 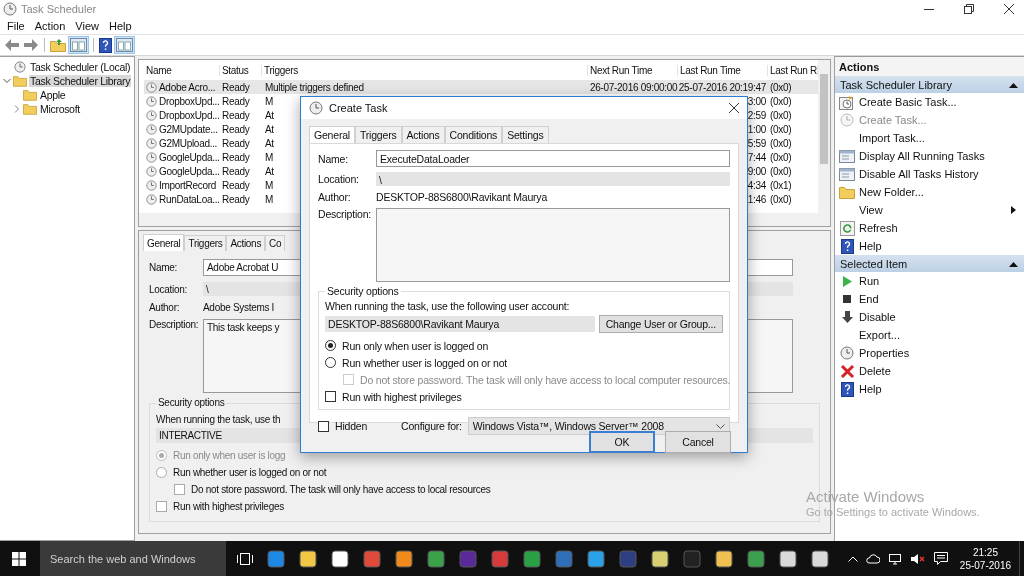 I want to click on column-header: Next Run Time, so click(x=633, y=70).